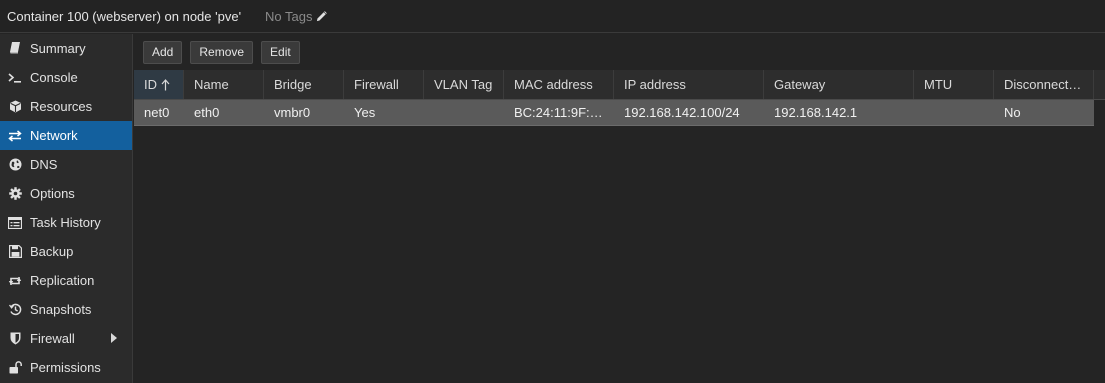 This screenshot has height=383, width=1105. I want to click on shield-icon, so click(15, 339).